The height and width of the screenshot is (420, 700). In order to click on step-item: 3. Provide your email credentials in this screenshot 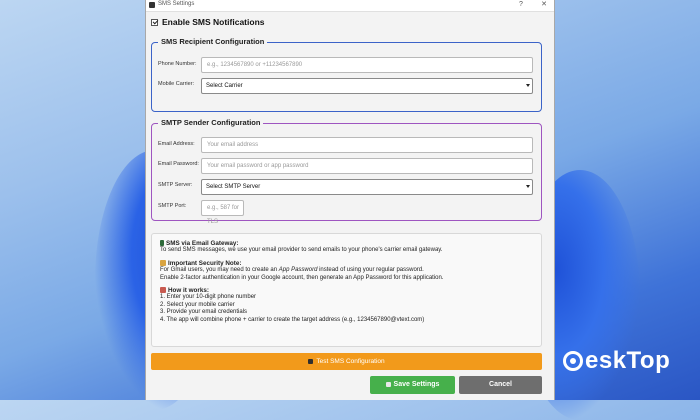, I will do `click(204, 312)`.